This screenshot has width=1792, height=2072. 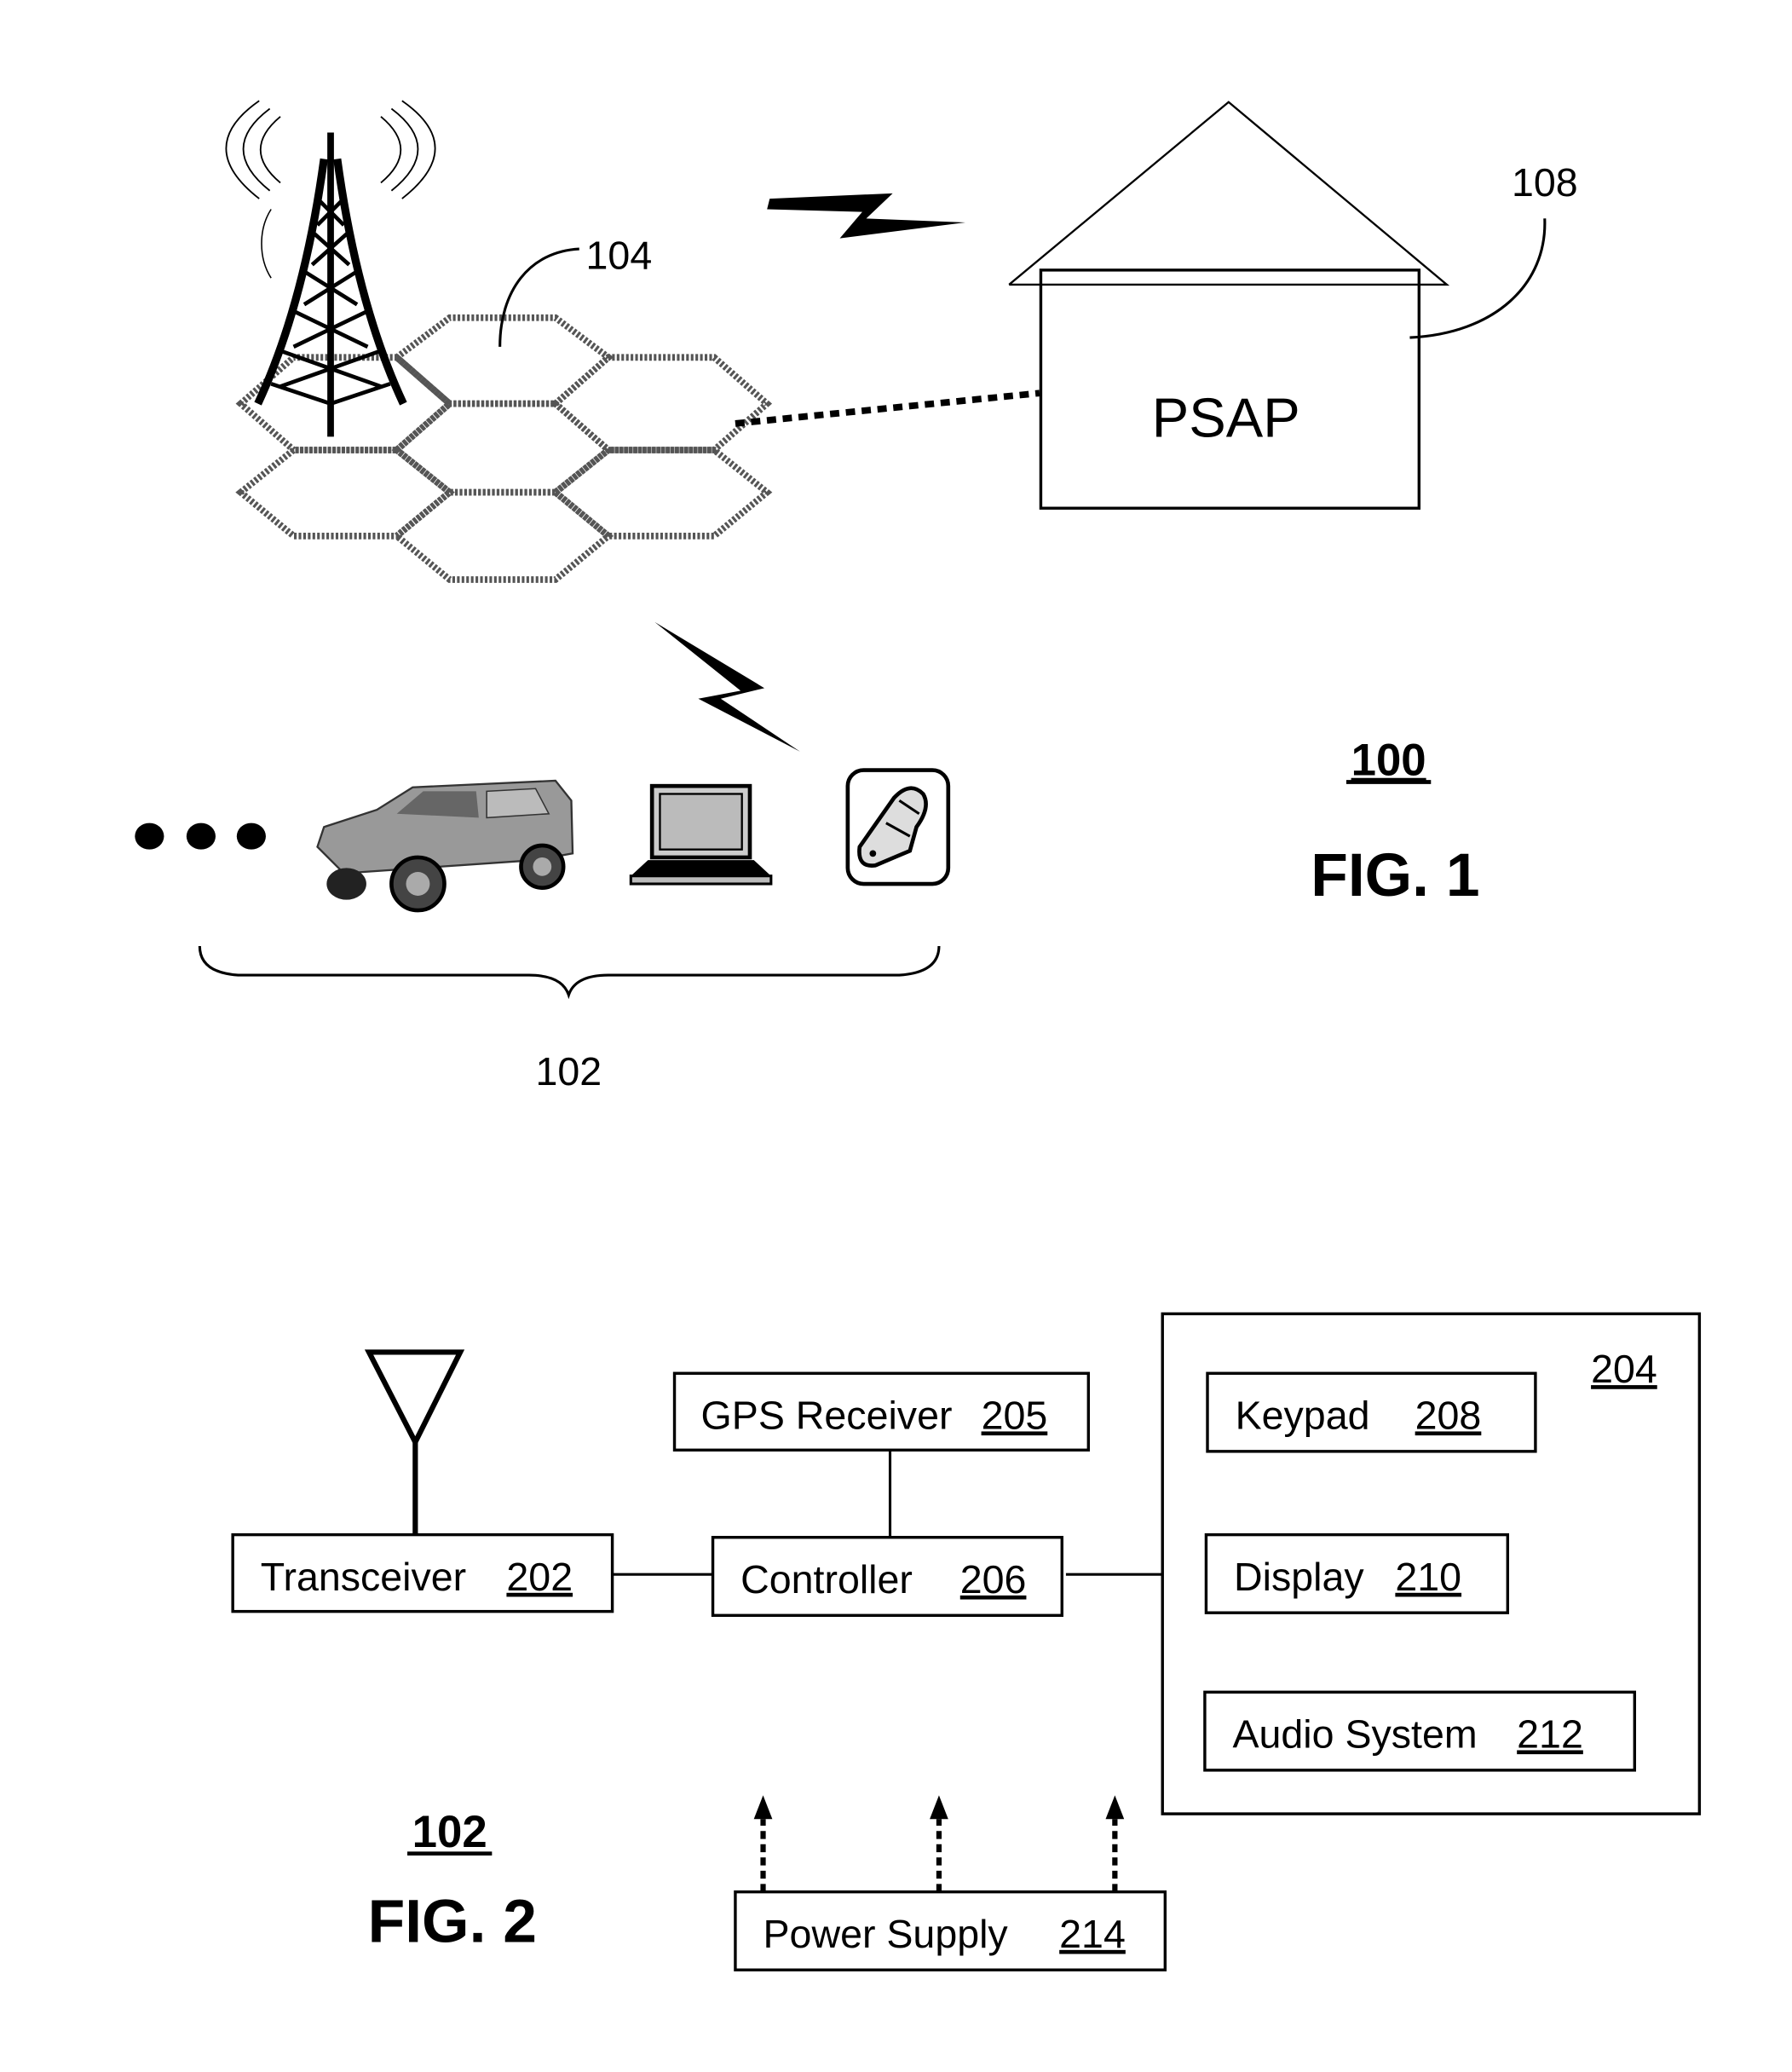 I want to click on mobile-phone-icon, so click(x=898, y=827).